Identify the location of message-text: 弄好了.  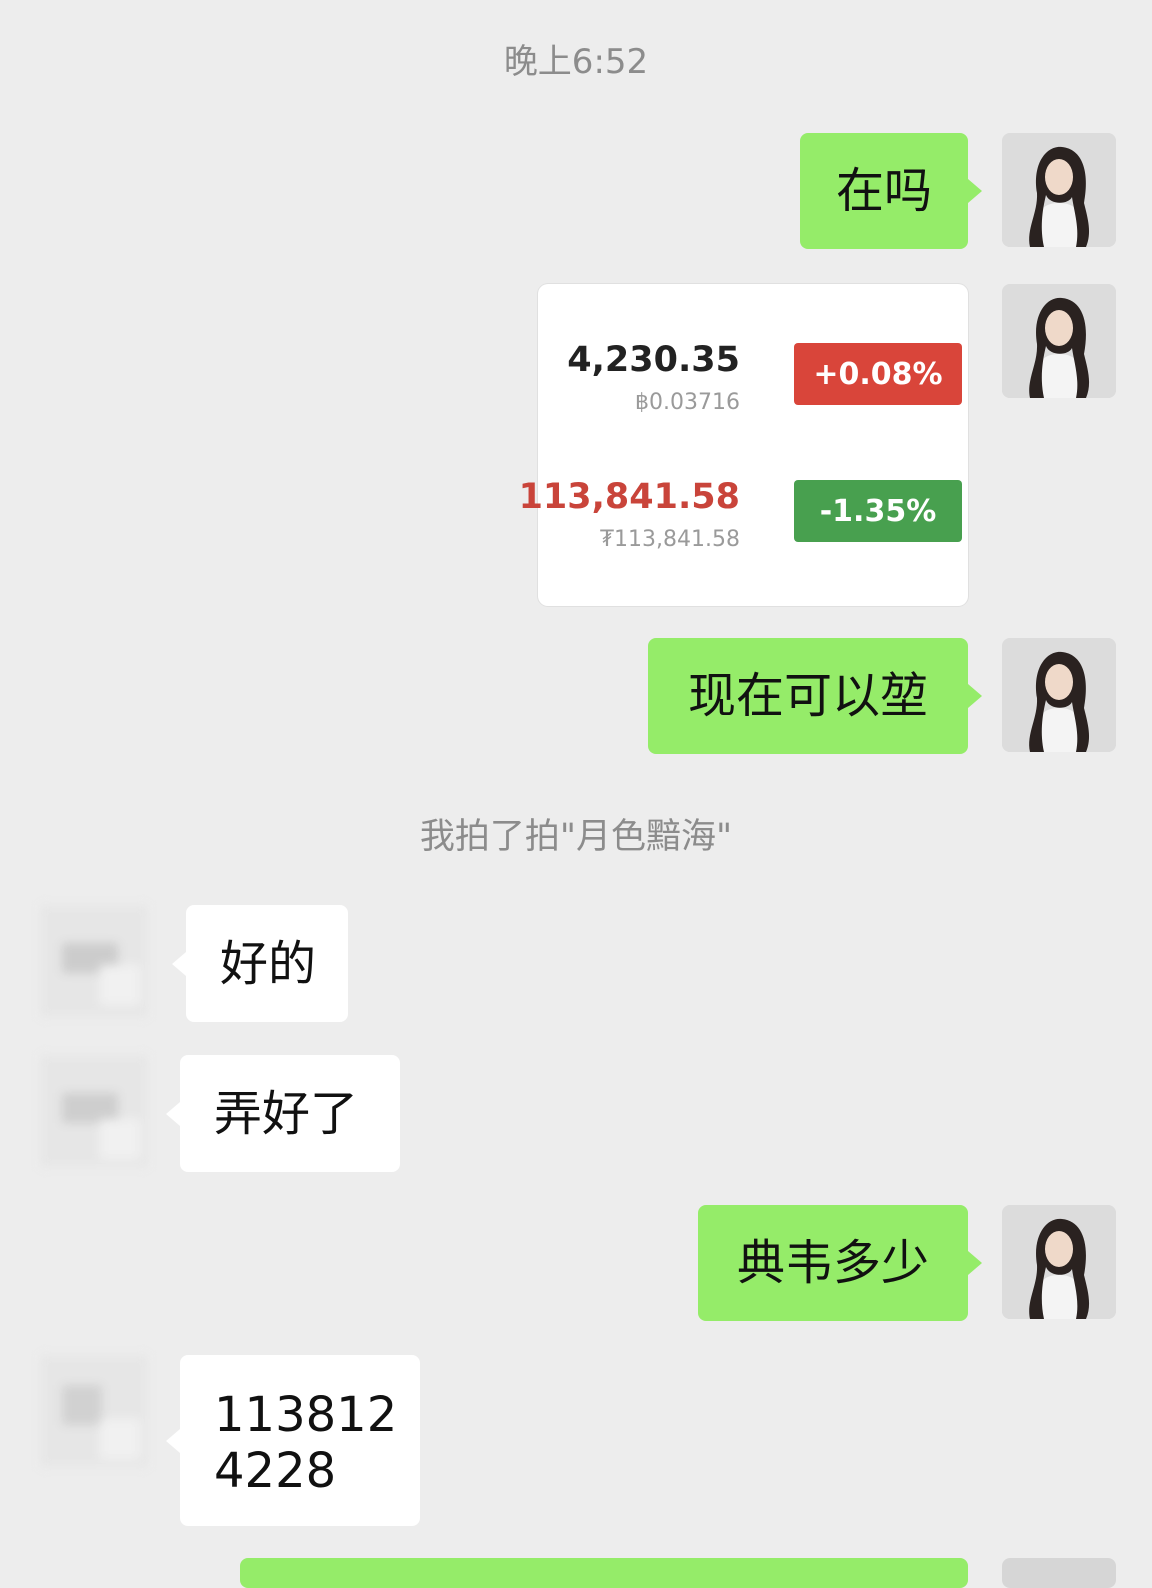
(286, 1113).